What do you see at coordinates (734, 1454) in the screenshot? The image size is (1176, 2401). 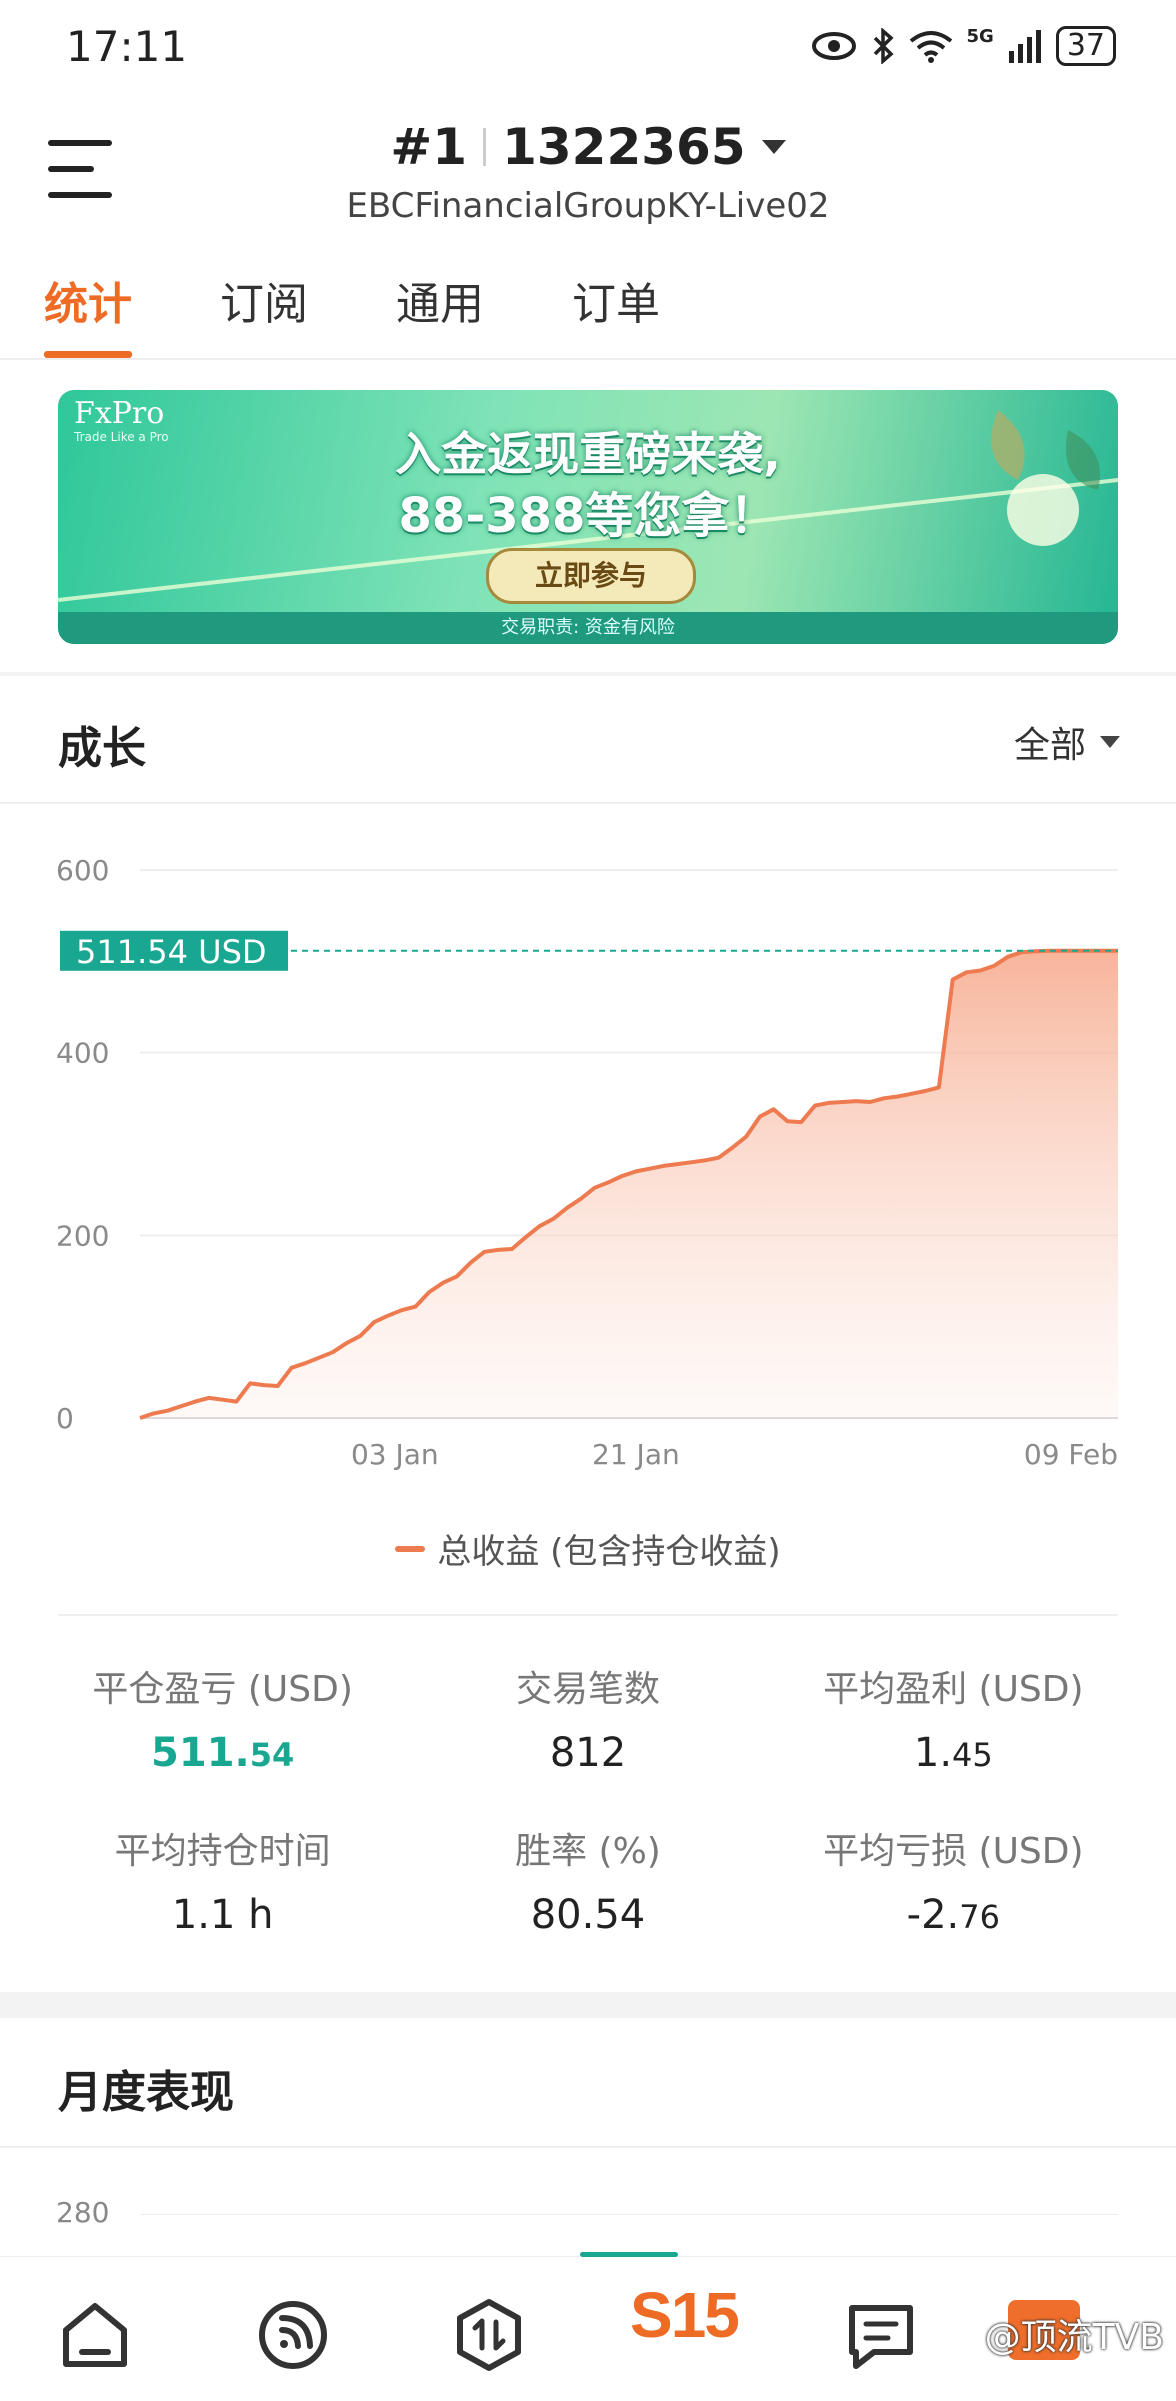 I see `chart-x-axis: 03 Jan 21 Jan 09 Feb` at bounding box center [734, 1454].